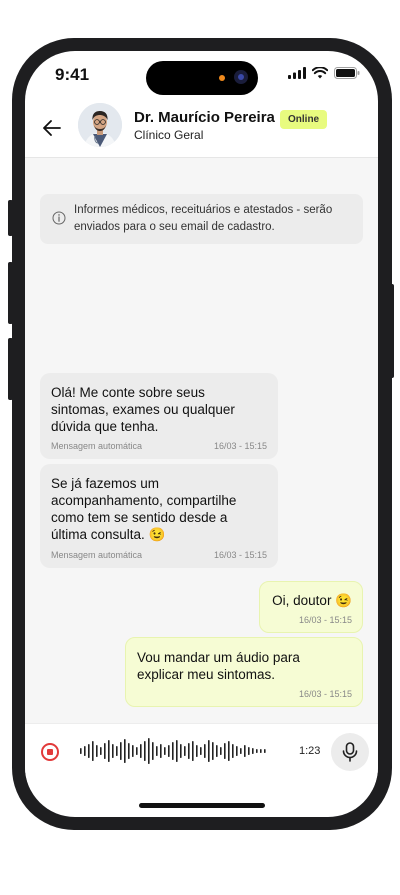 The height and width of the screenshot is (895, 400). I want to click on doctor-avatar, so click(100, 125).